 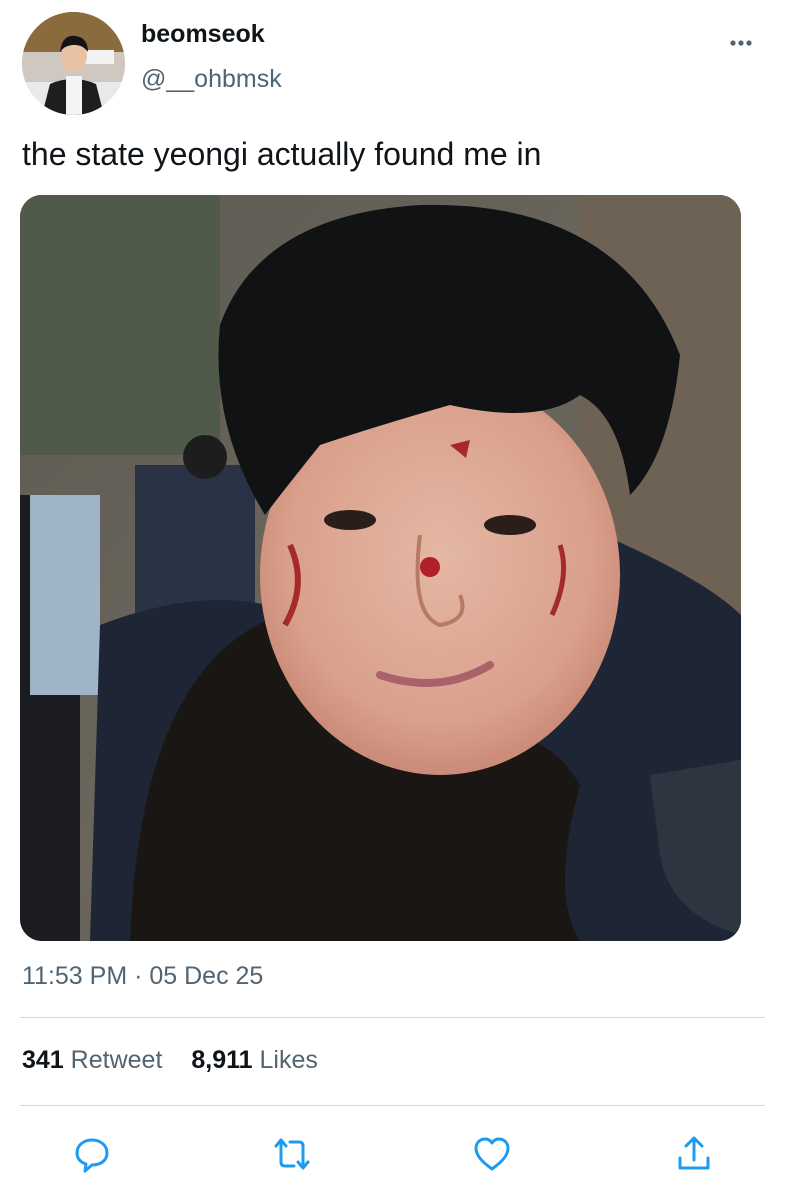 I want to click on tweet-timestamp: 11:53 PM · 05 Dec 25, so click(x=142, y=976).